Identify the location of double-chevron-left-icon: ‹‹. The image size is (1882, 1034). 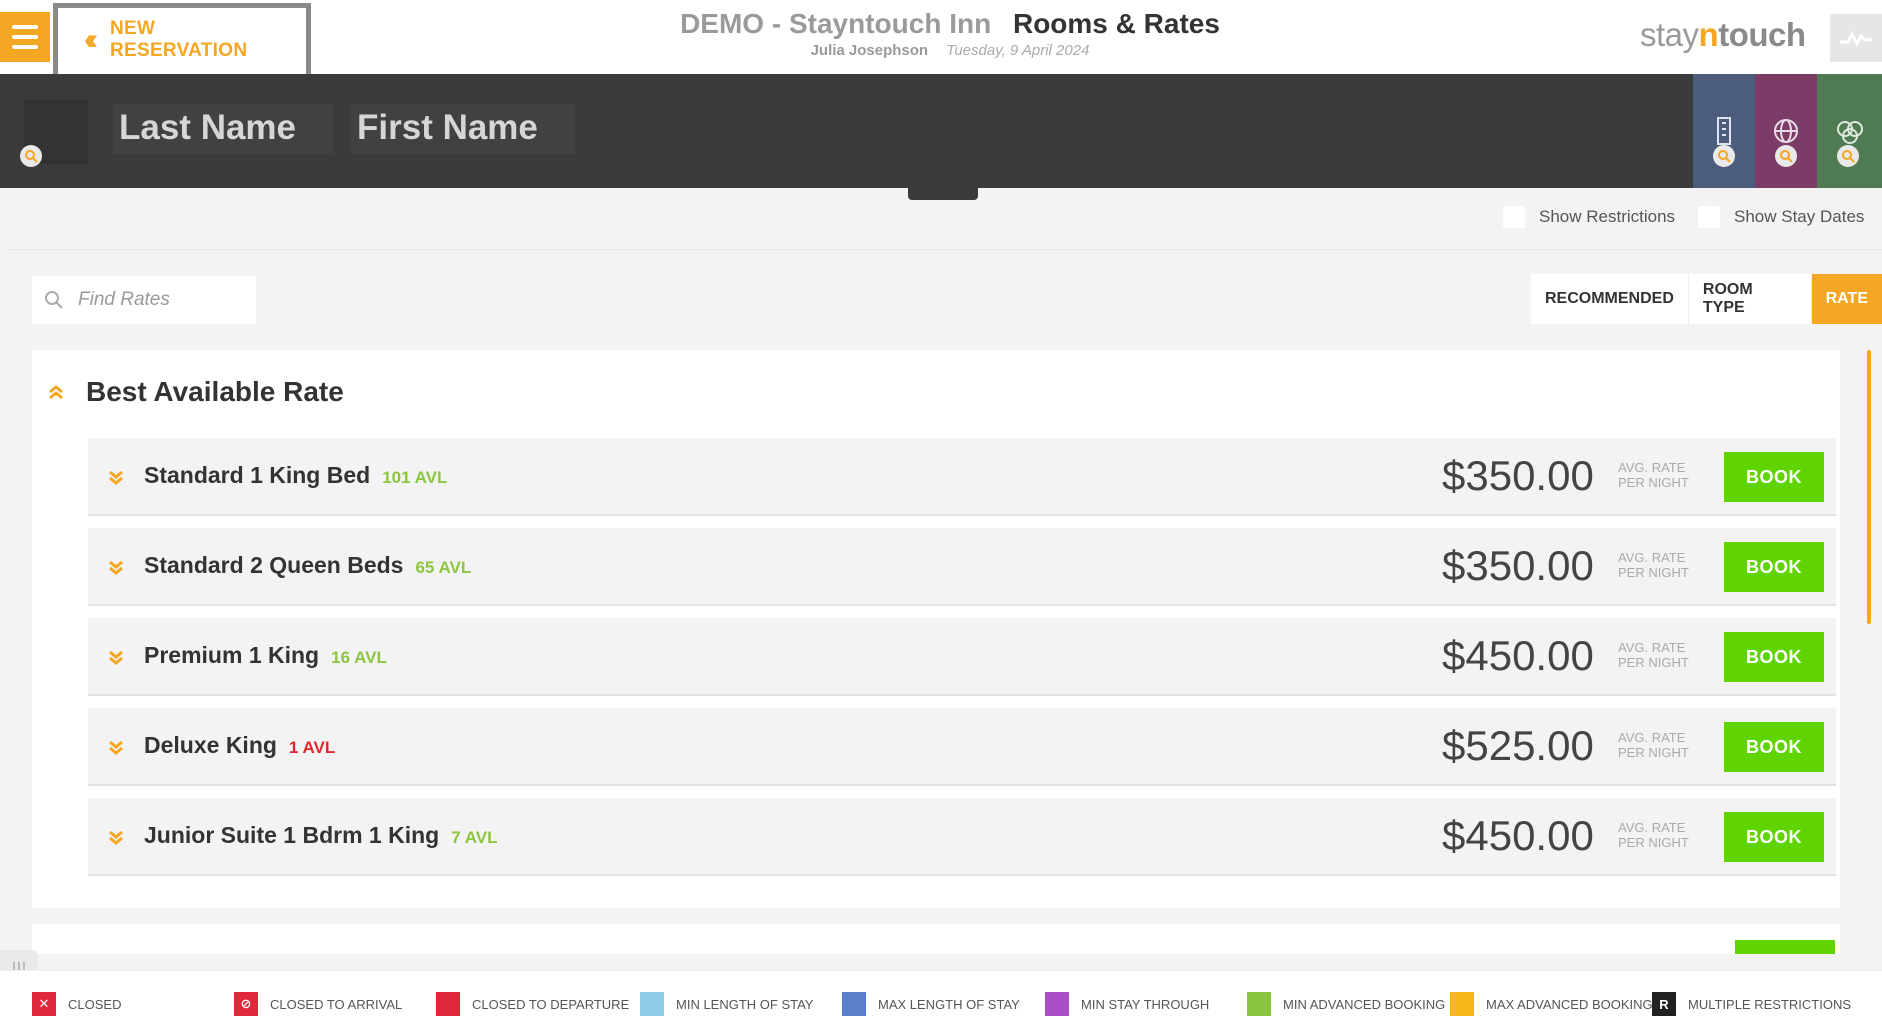
(91, 39).